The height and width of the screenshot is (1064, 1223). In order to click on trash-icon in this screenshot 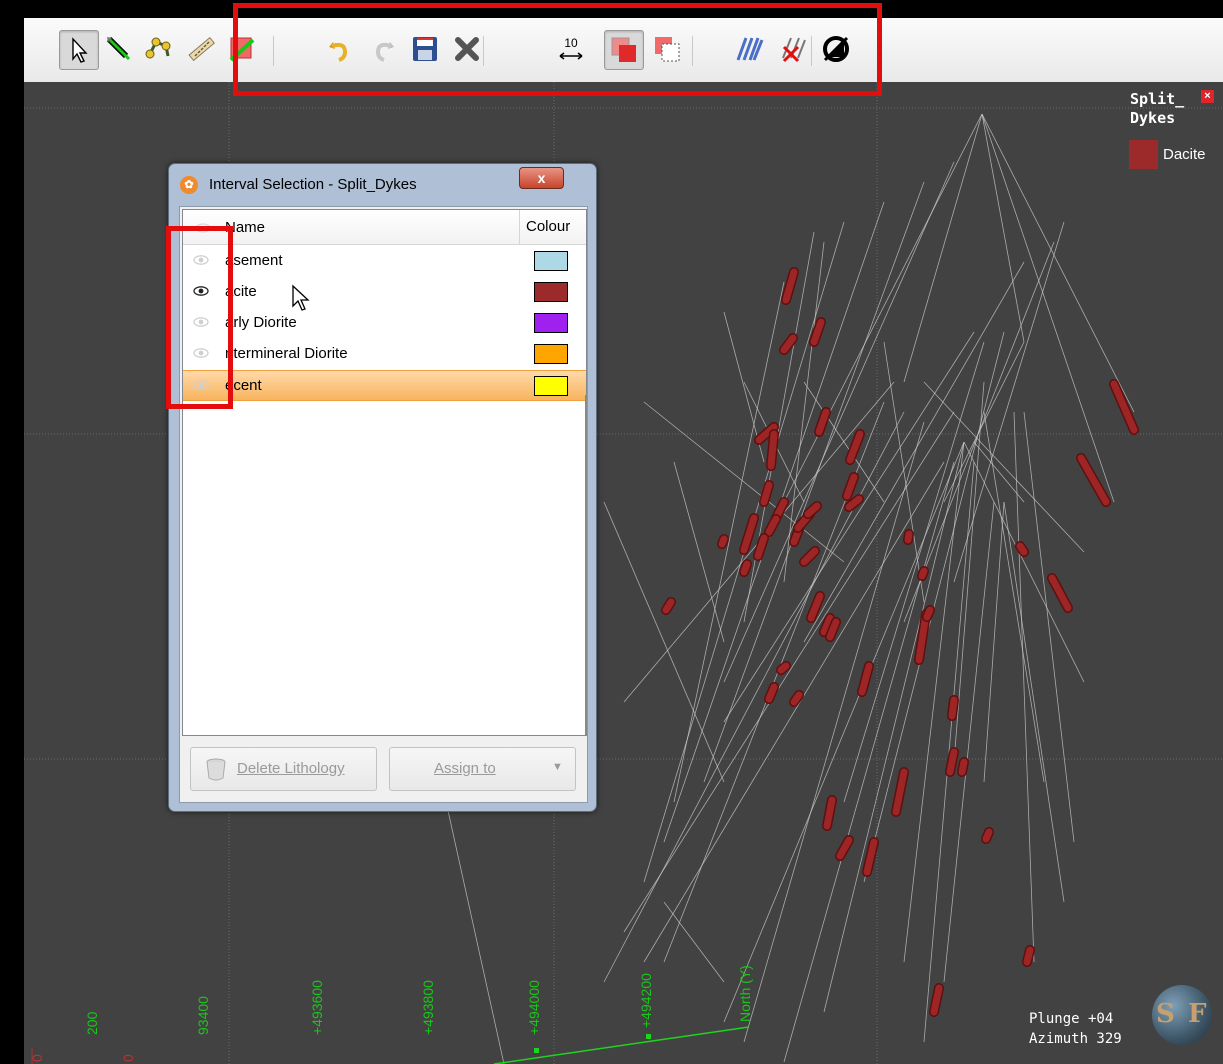, I will do `click(216, 769)`.